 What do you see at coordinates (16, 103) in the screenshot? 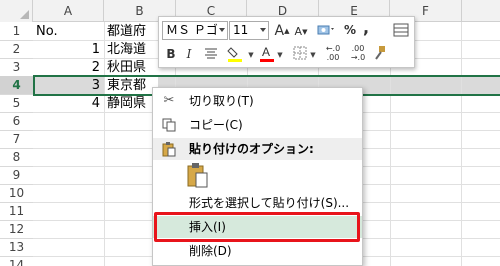
I see `row-header: 5` at bounding box center [16, 103].